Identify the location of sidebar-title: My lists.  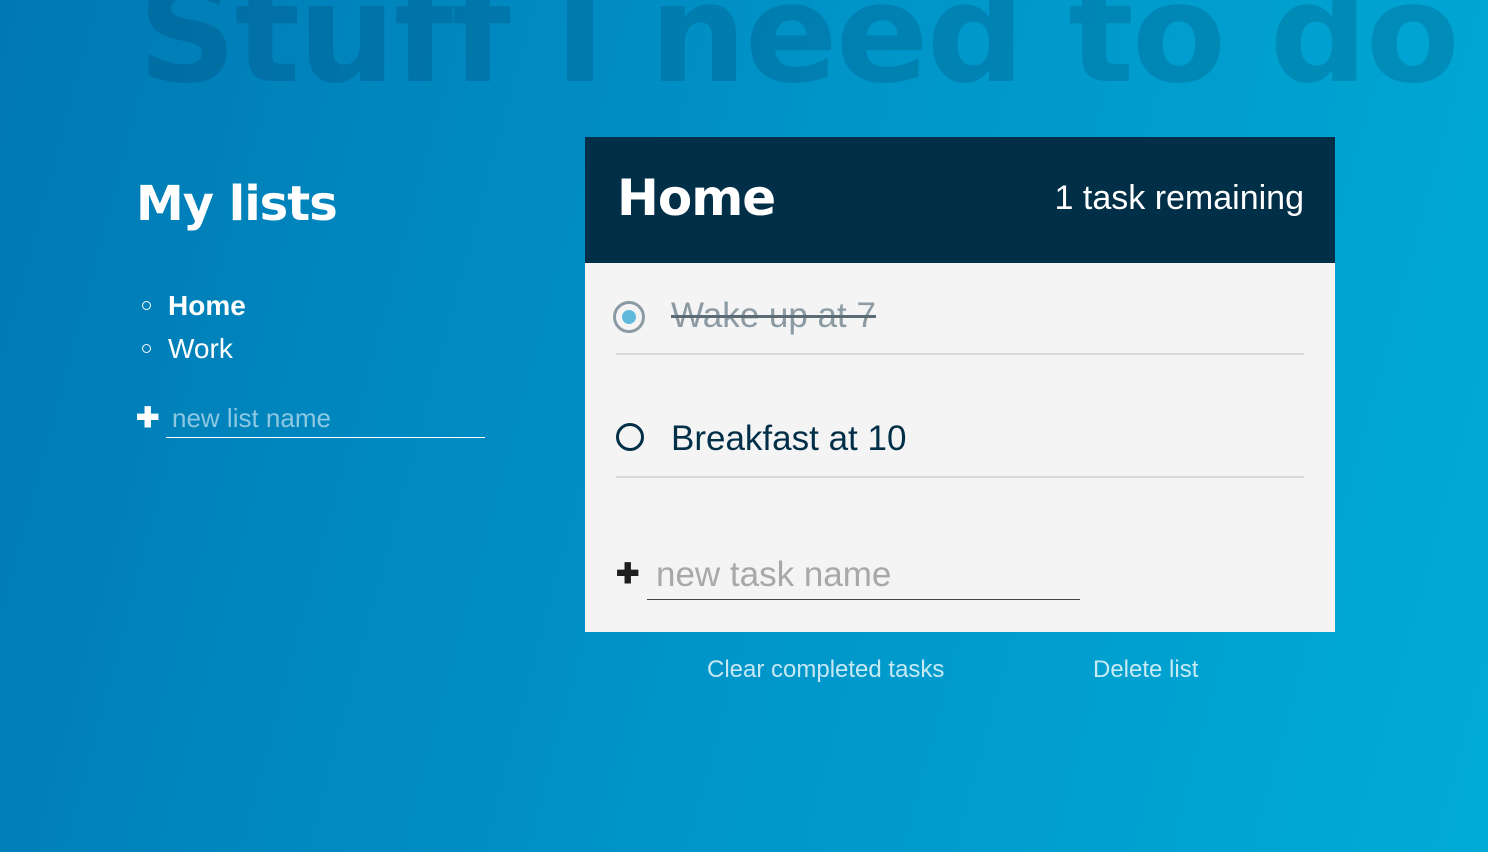
(237, 204).